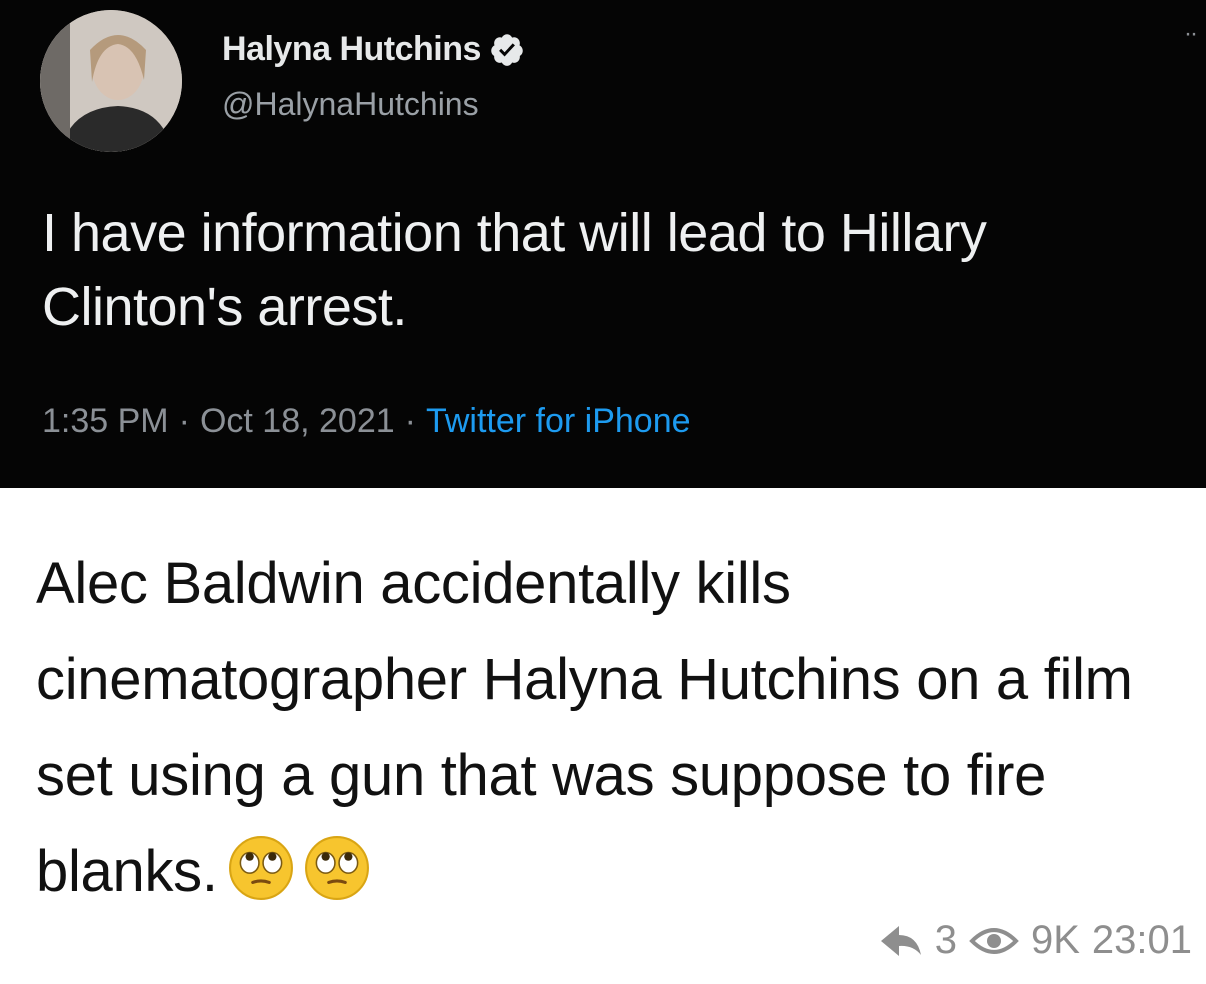  I want to click on view-count: 9K, so click(1055, 940).